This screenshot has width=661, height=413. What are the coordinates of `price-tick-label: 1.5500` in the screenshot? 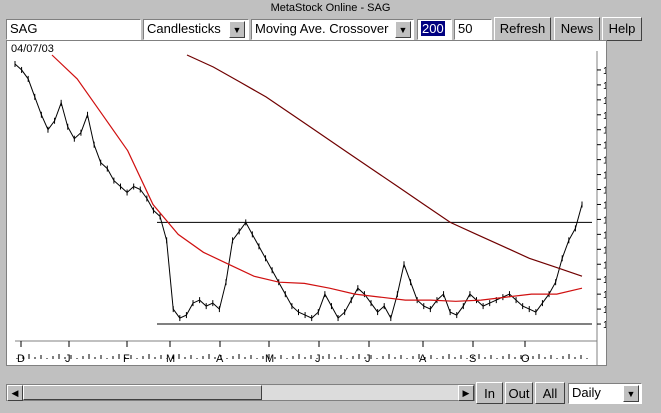 It's located at (604, 86).